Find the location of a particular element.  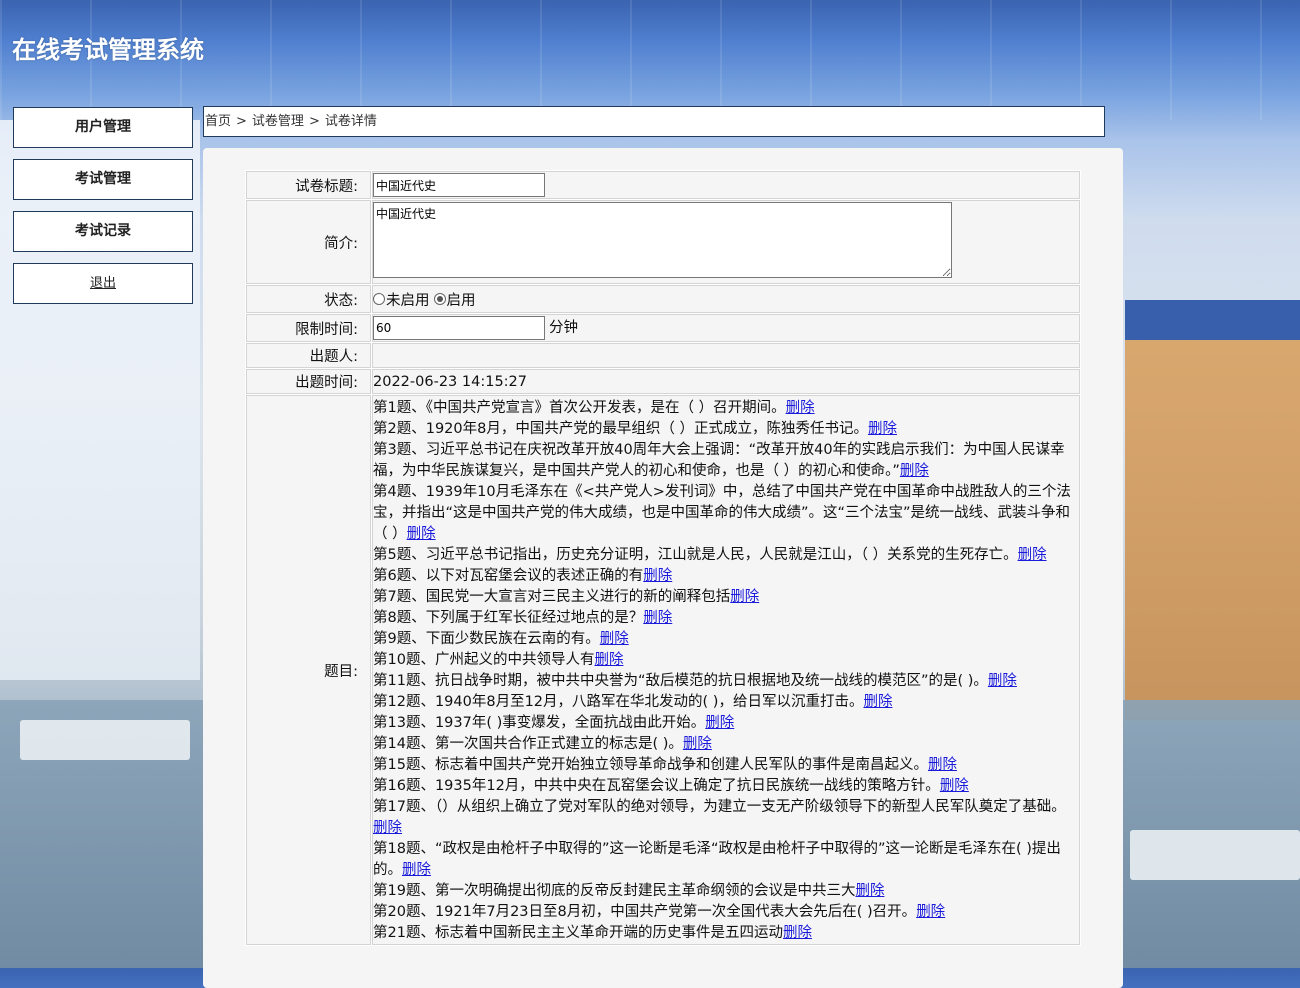

sidebar: 用户管理 考试管理 考试记录 退出 is located at coordinates (103, 211).